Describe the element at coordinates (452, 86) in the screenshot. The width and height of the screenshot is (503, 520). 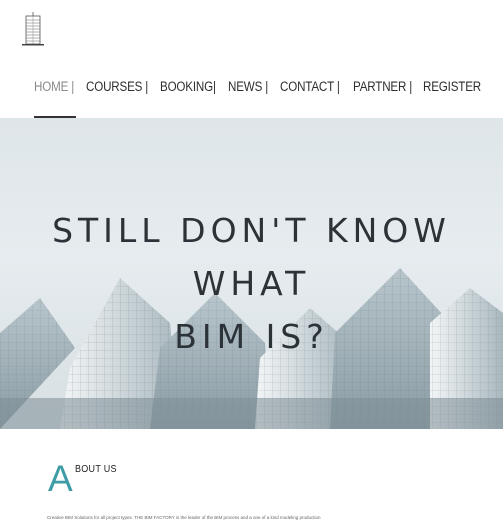
I see `nav-register: REGISTER` at that location.